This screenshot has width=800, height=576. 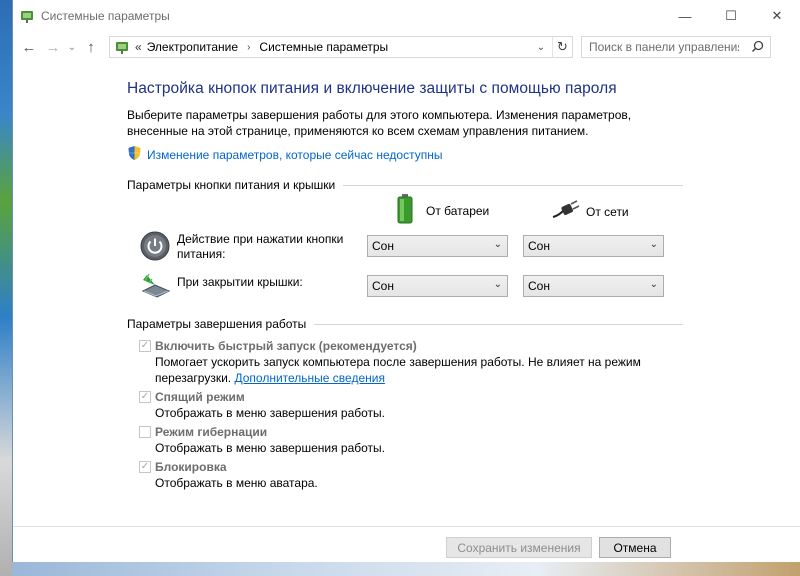 I want to click on battery-icon, so click(x=405, y=210).